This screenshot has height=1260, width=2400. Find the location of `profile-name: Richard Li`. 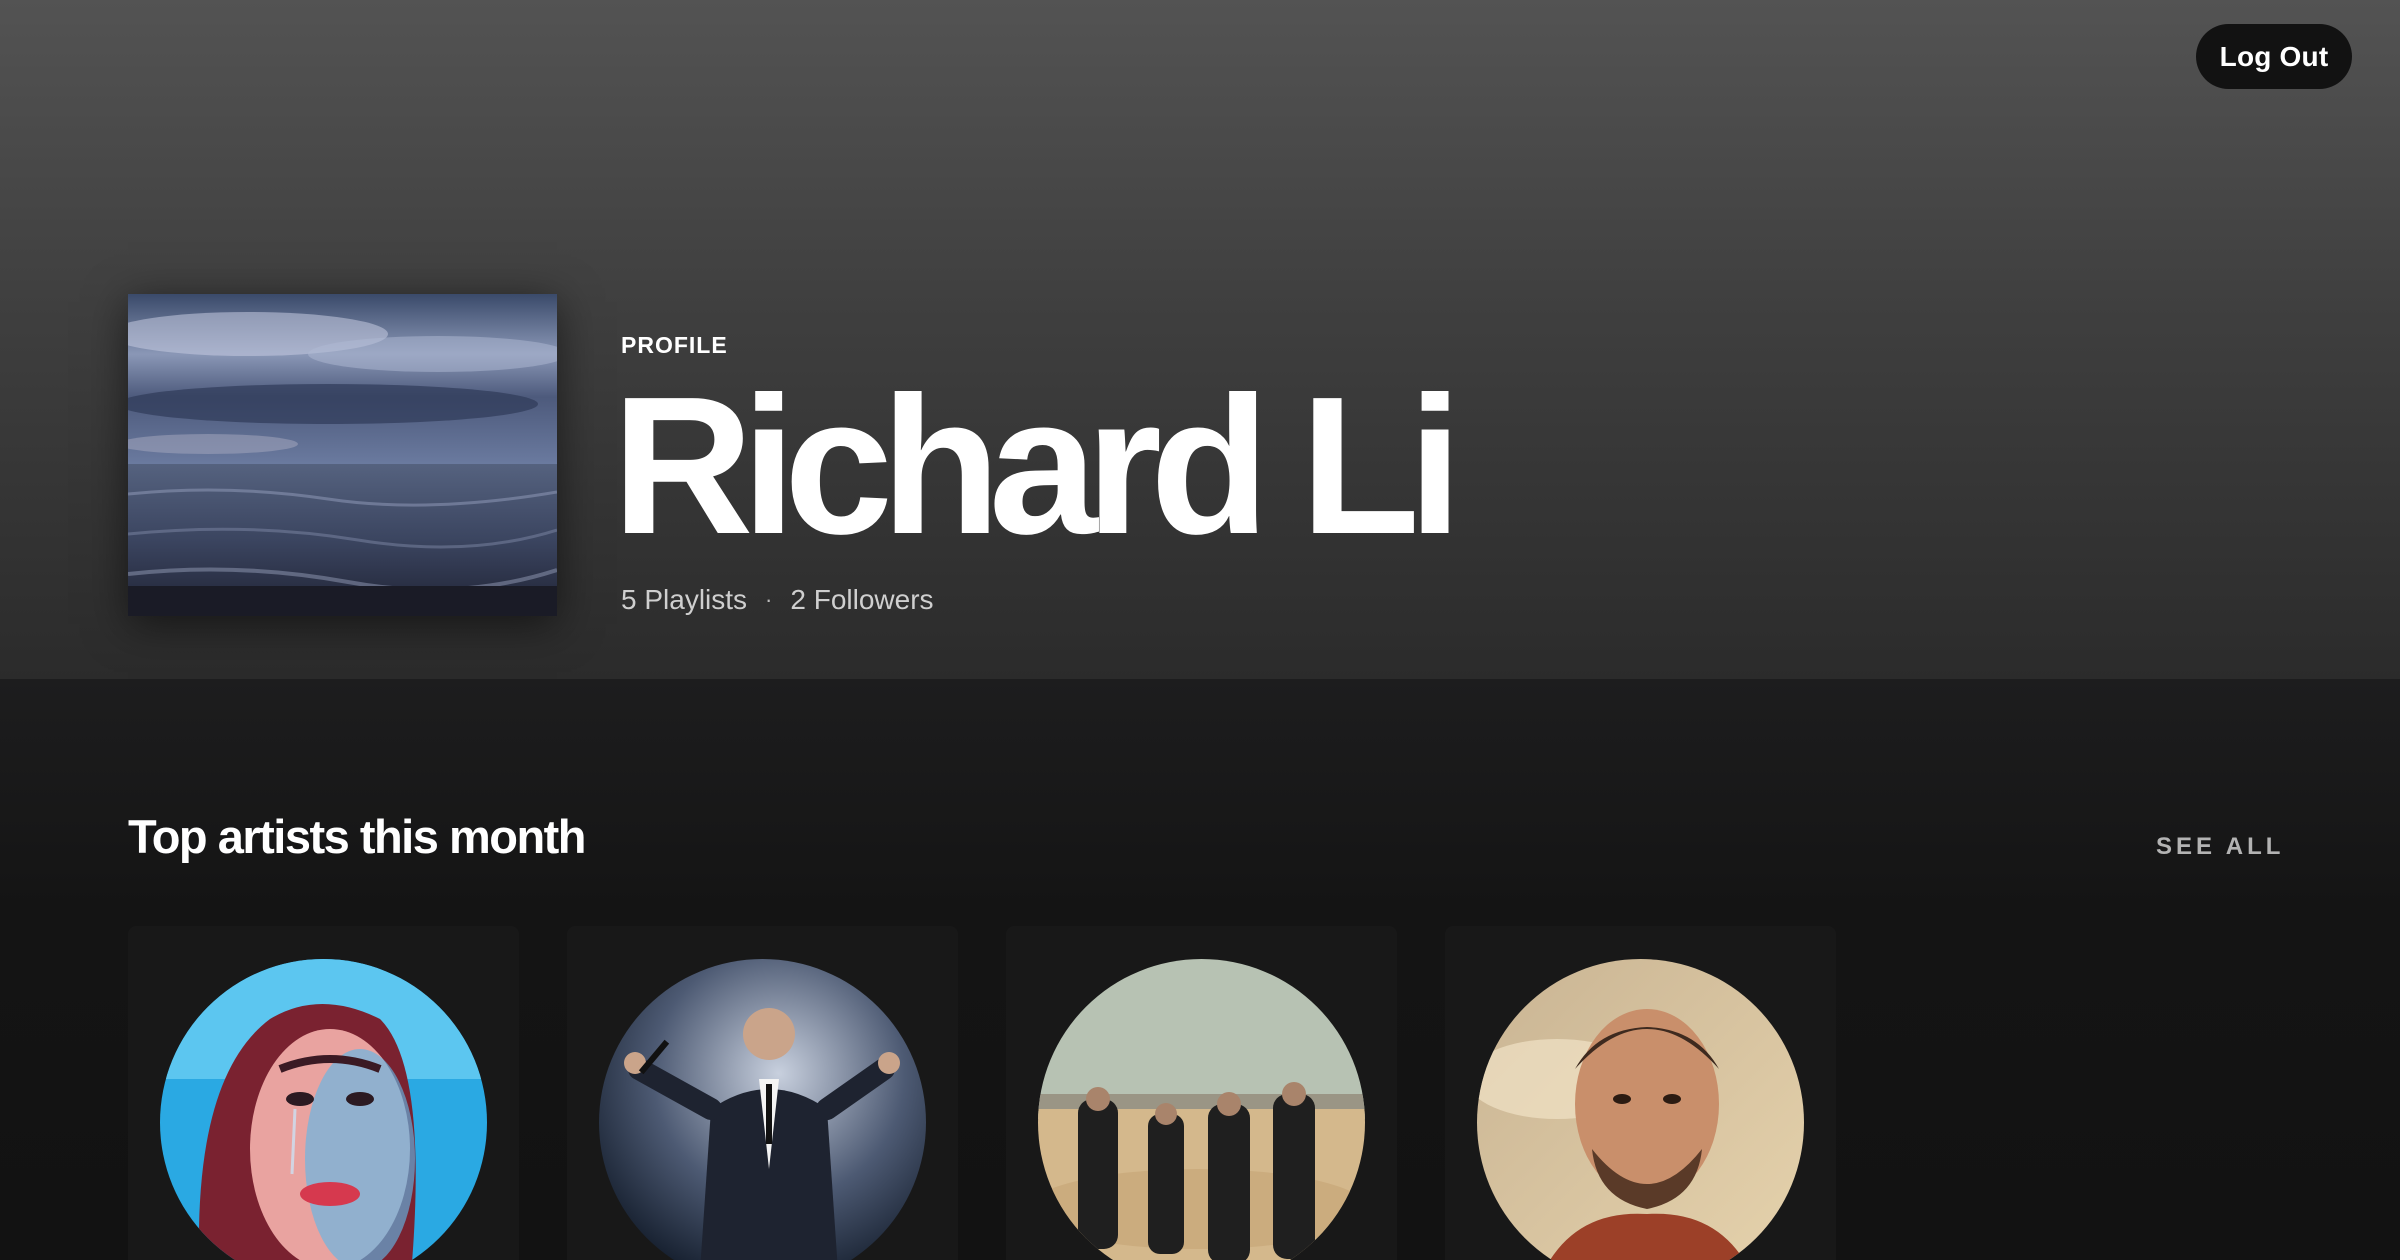

profile-name: Richard Li is located at coordinates (1037, 465).